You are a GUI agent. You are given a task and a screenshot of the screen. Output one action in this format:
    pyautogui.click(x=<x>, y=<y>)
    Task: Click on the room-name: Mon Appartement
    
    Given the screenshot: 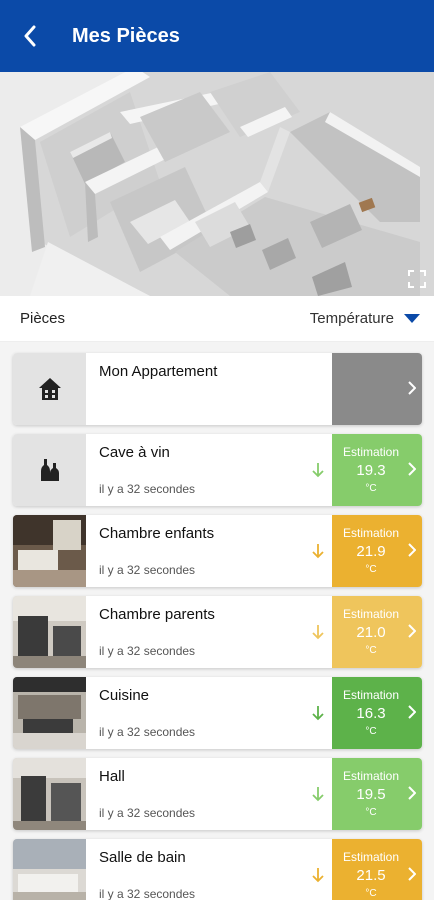 What is the action you would take?
    pyautogui.click(x=158, y=371)
    